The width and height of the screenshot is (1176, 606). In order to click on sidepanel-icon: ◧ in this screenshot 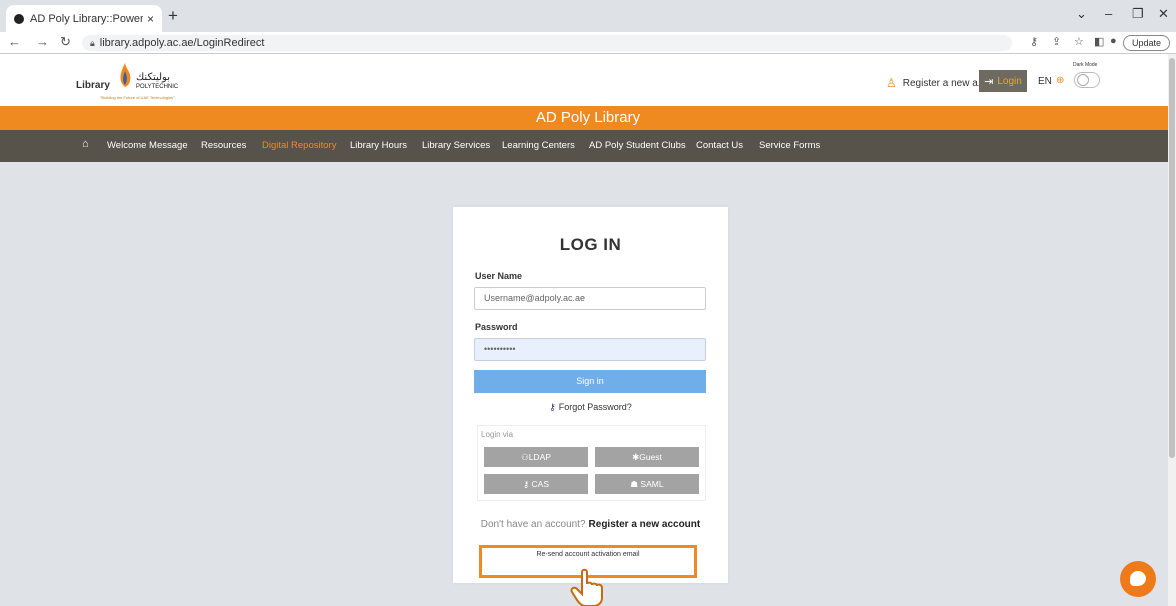, I will do `click(1099, 41)`.